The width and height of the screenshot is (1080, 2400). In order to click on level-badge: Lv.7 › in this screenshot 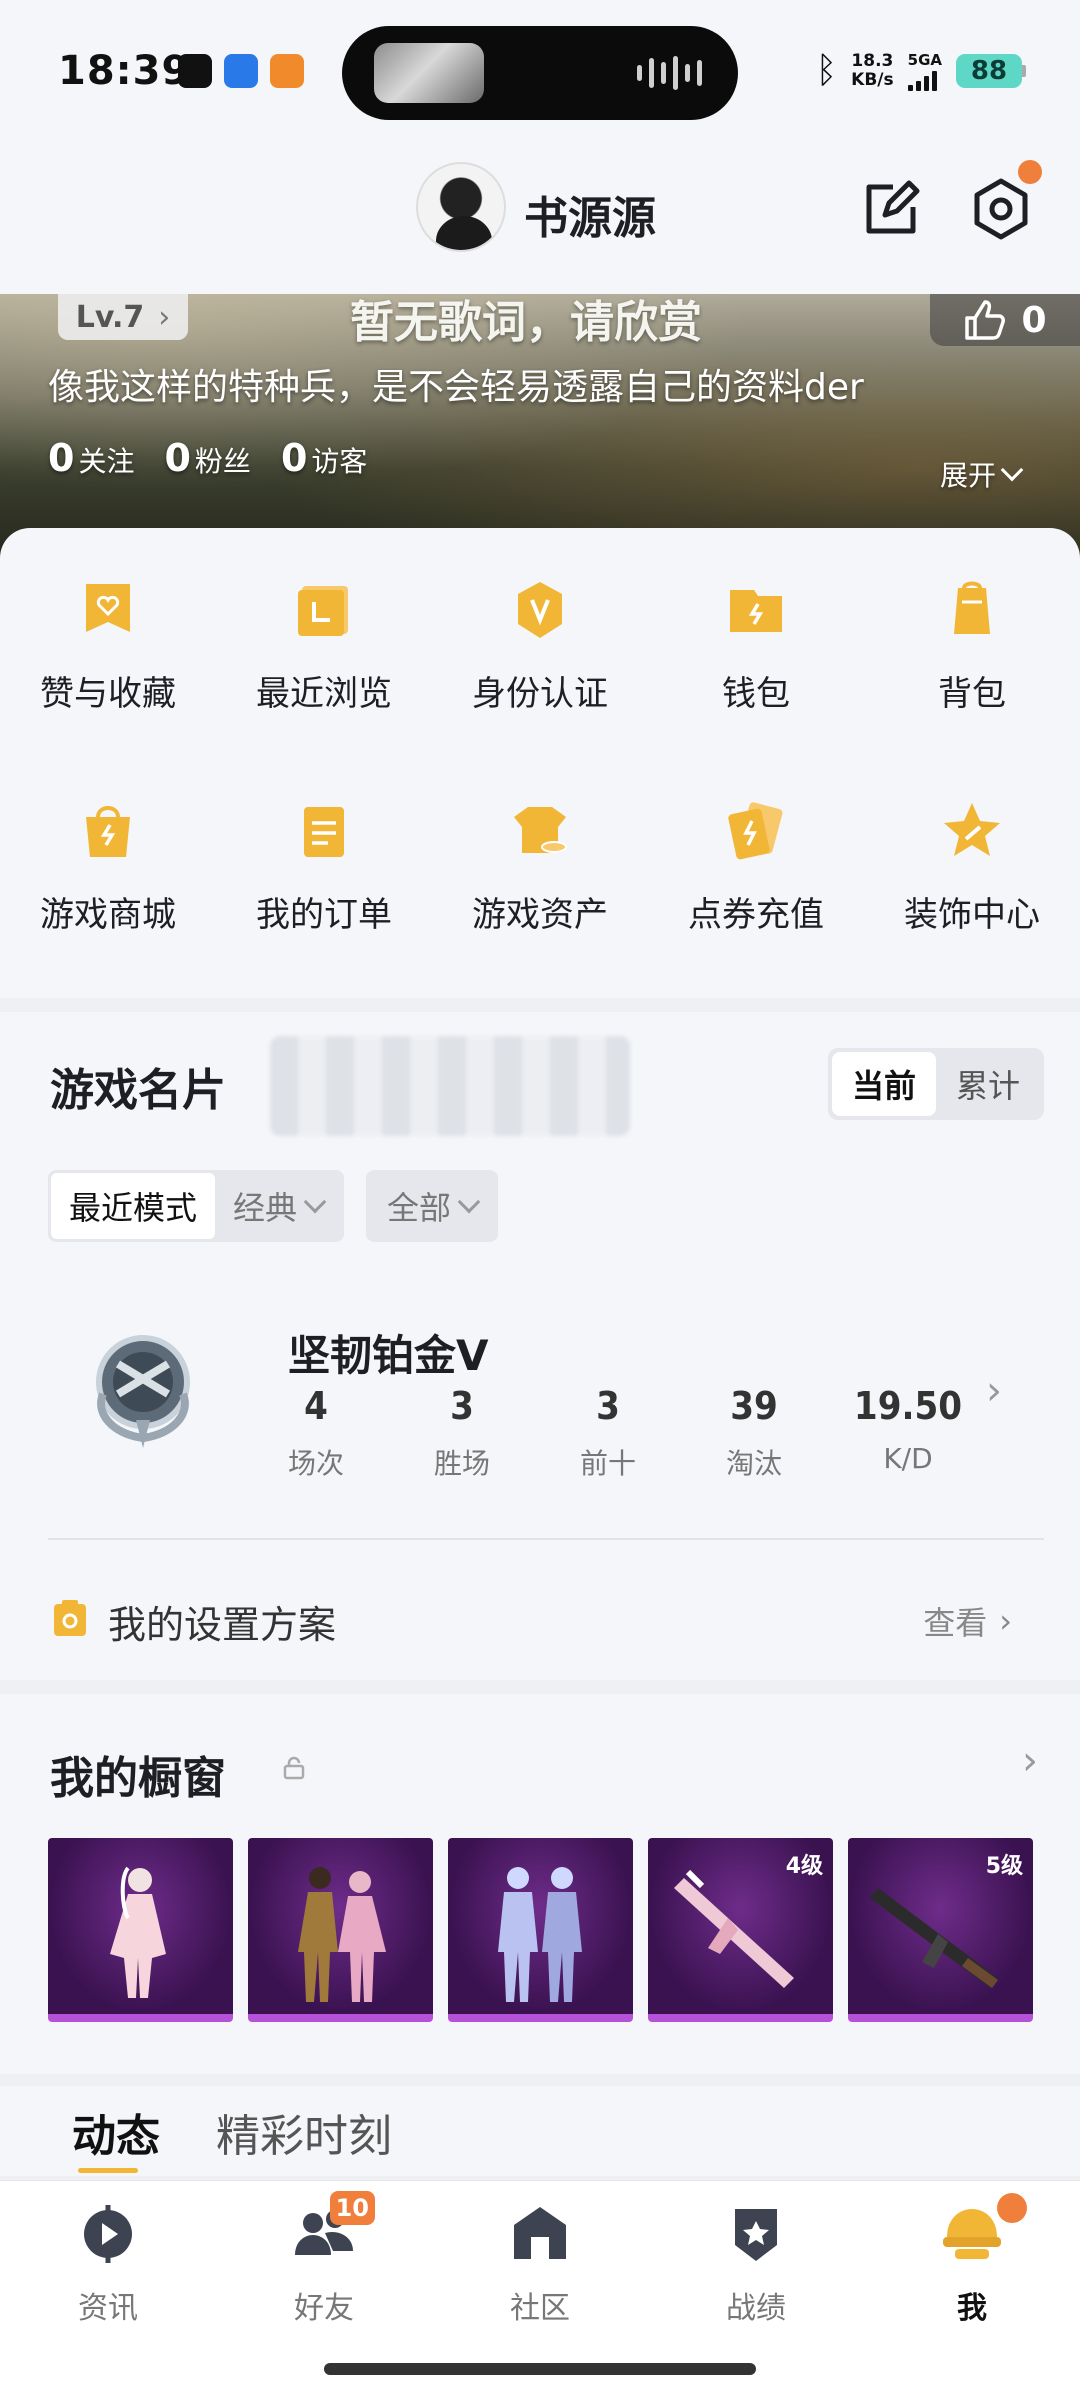, I will do `click(123, 317)`.